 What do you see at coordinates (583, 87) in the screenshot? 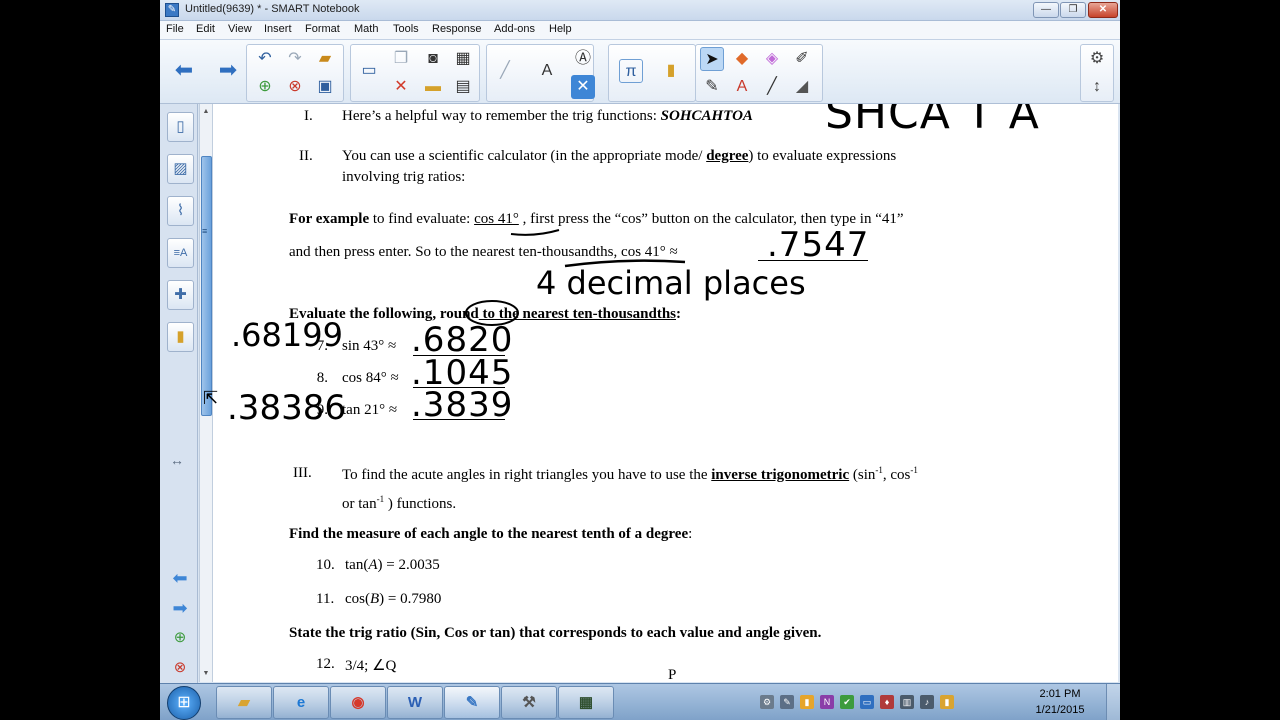
I see `response-icon: ✕` at bounding box center [583, 87].